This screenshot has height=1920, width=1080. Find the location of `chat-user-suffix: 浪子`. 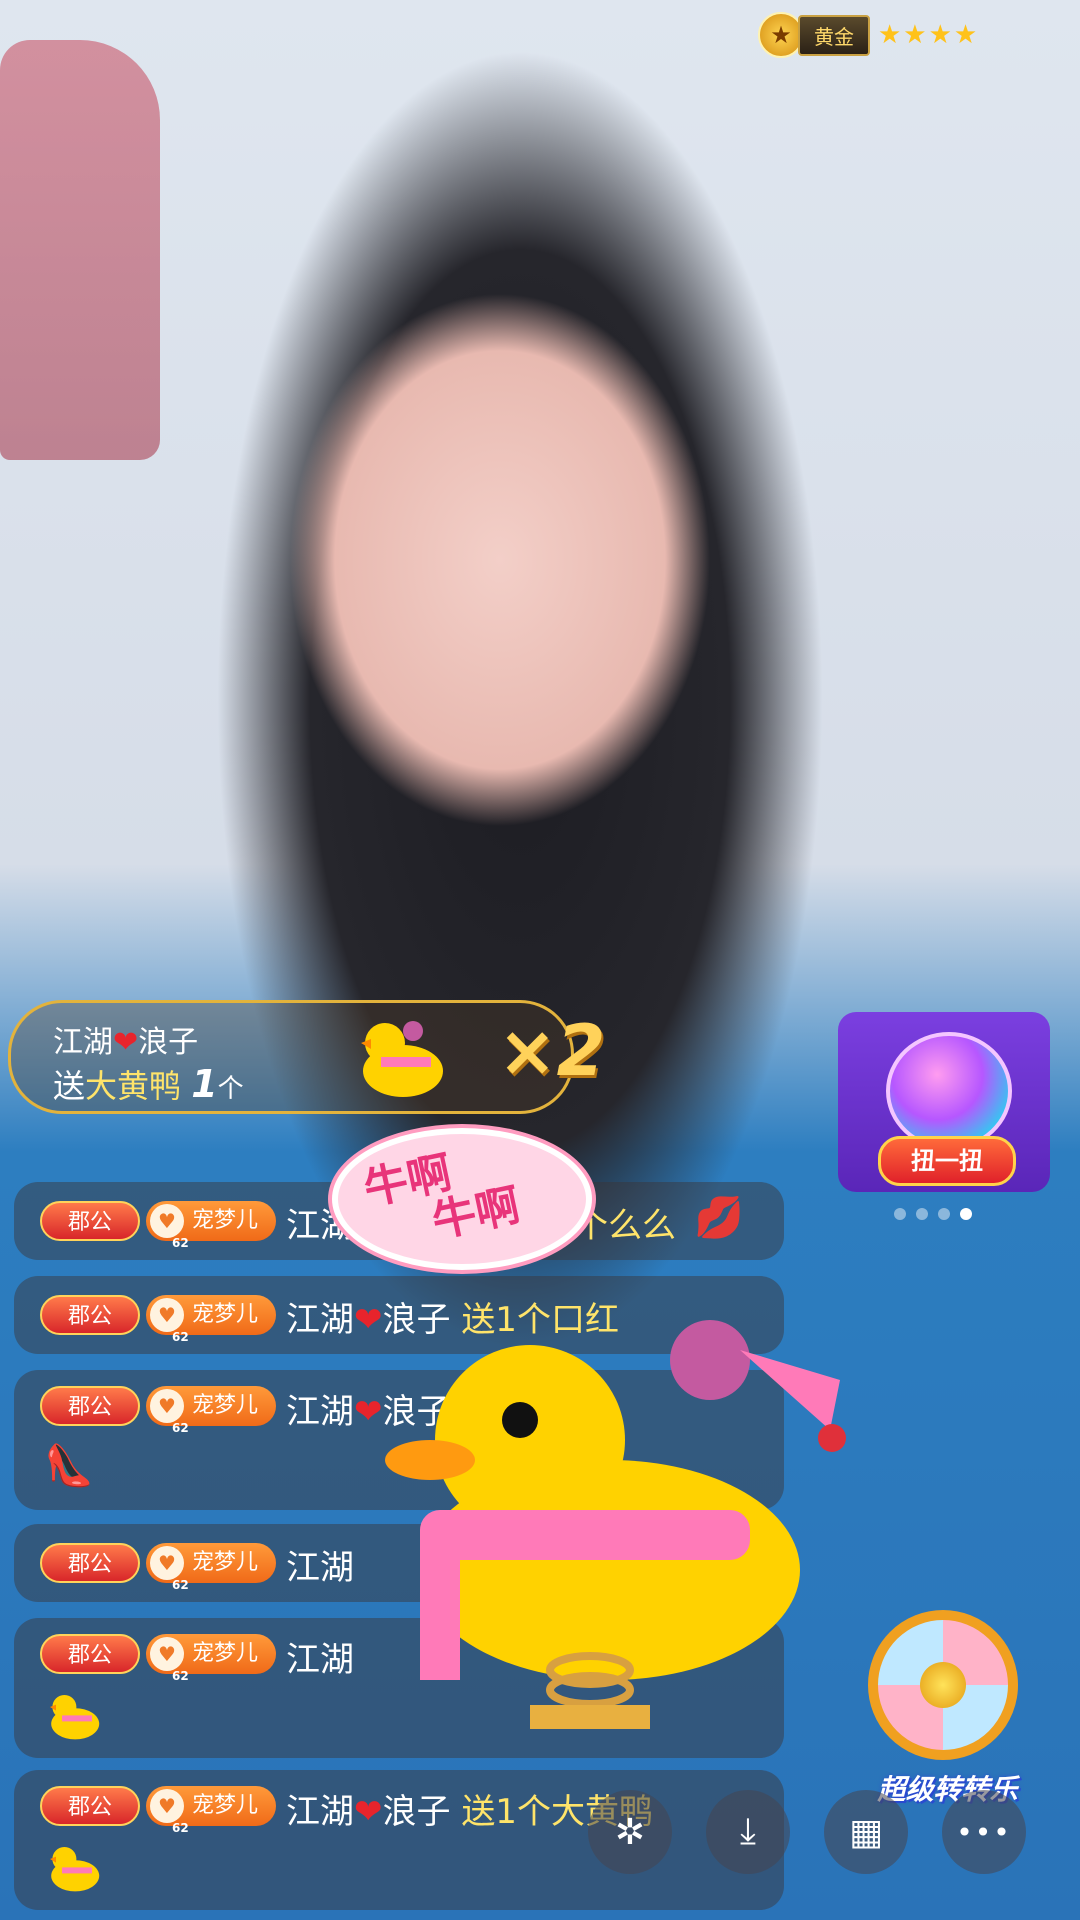

chat-user-suffix: 浪子 is located at coordinates (416, 1812).